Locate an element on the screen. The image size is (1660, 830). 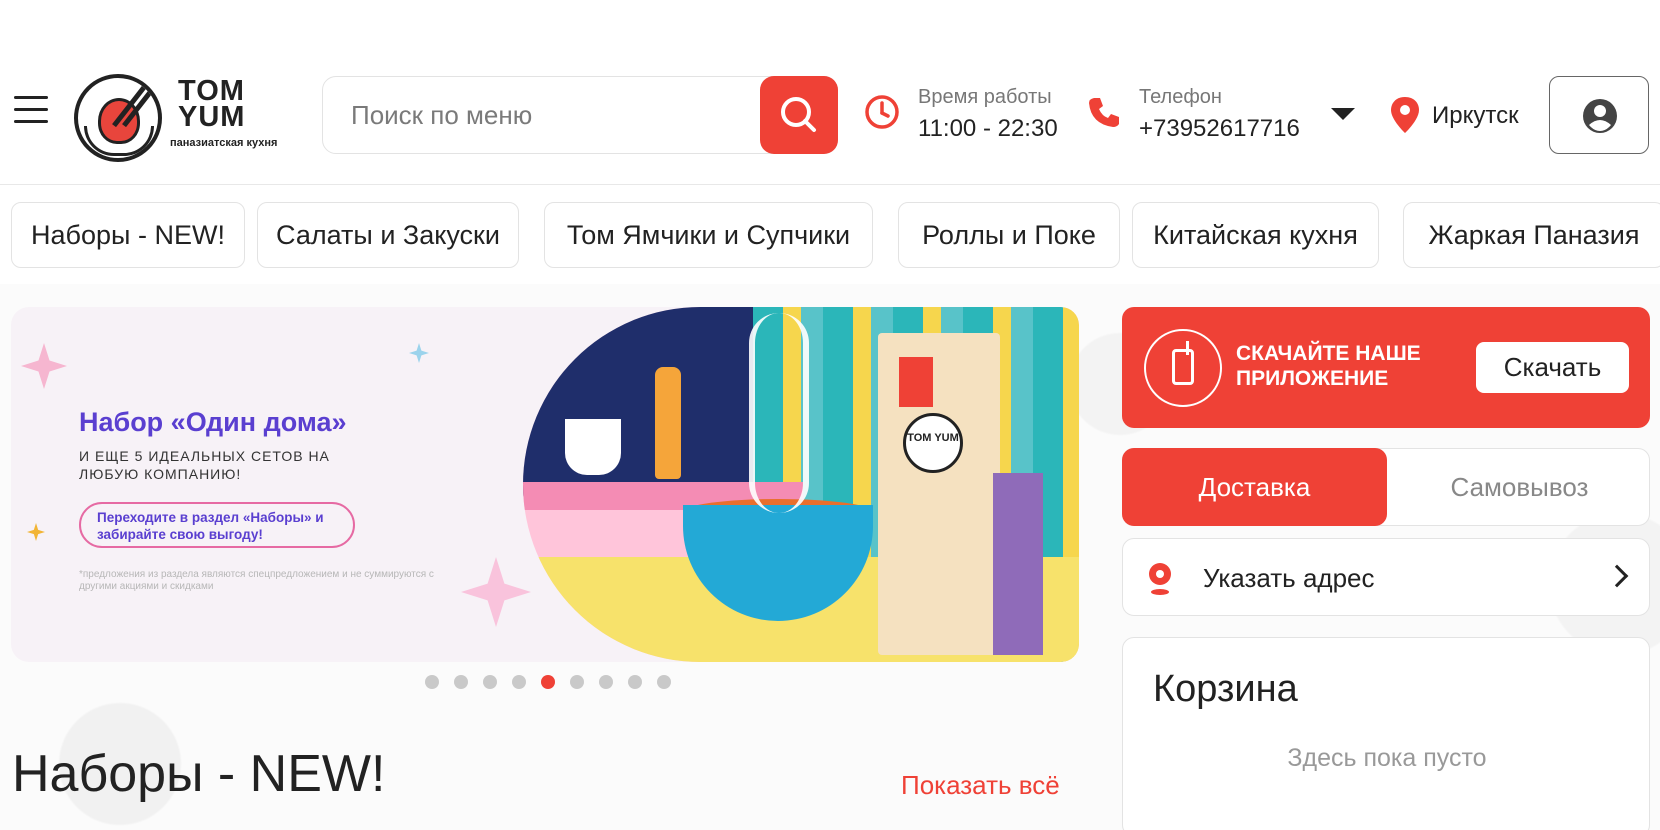
category-tab-salads: Салаты и Закуски is located at coordinates (388, 235).